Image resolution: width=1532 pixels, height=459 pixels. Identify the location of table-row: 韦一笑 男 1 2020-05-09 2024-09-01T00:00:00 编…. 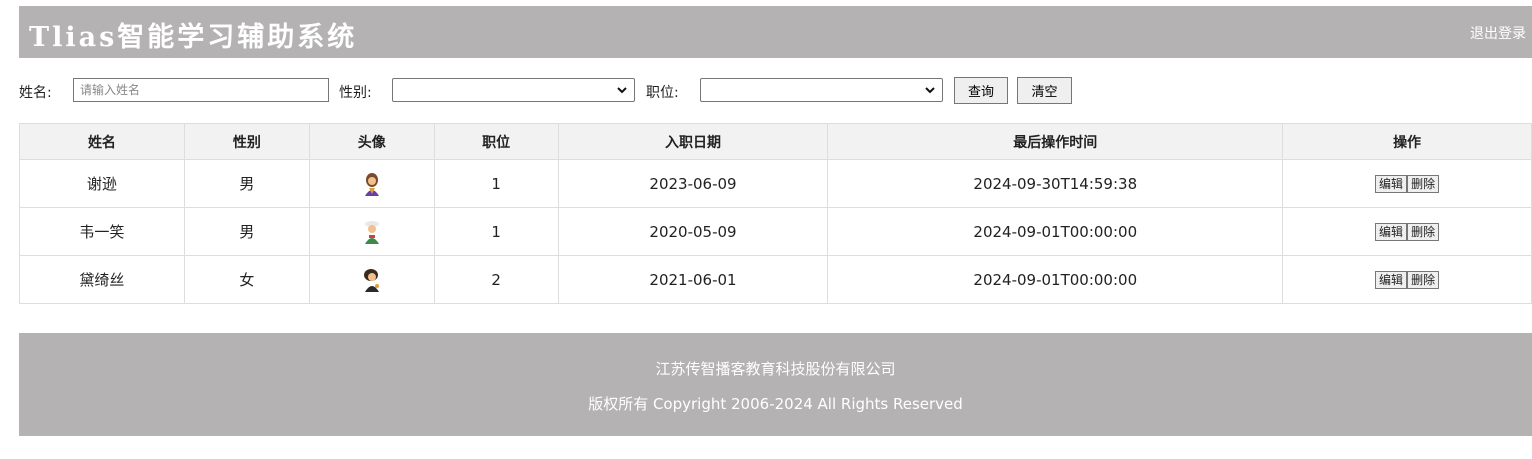
(775, 231).